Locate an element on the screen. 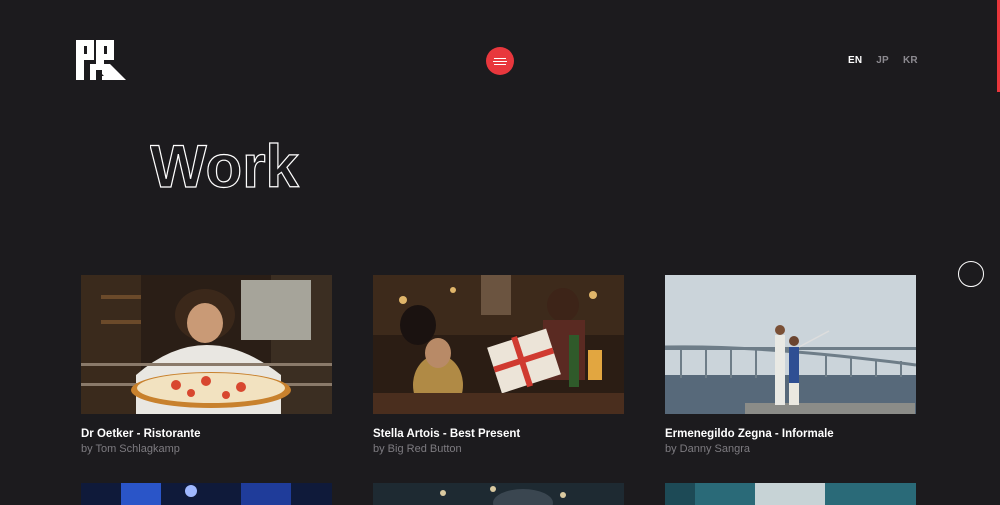 This screenshot has width=1000, height=505. site-logo is located at coordinates (101, 60).